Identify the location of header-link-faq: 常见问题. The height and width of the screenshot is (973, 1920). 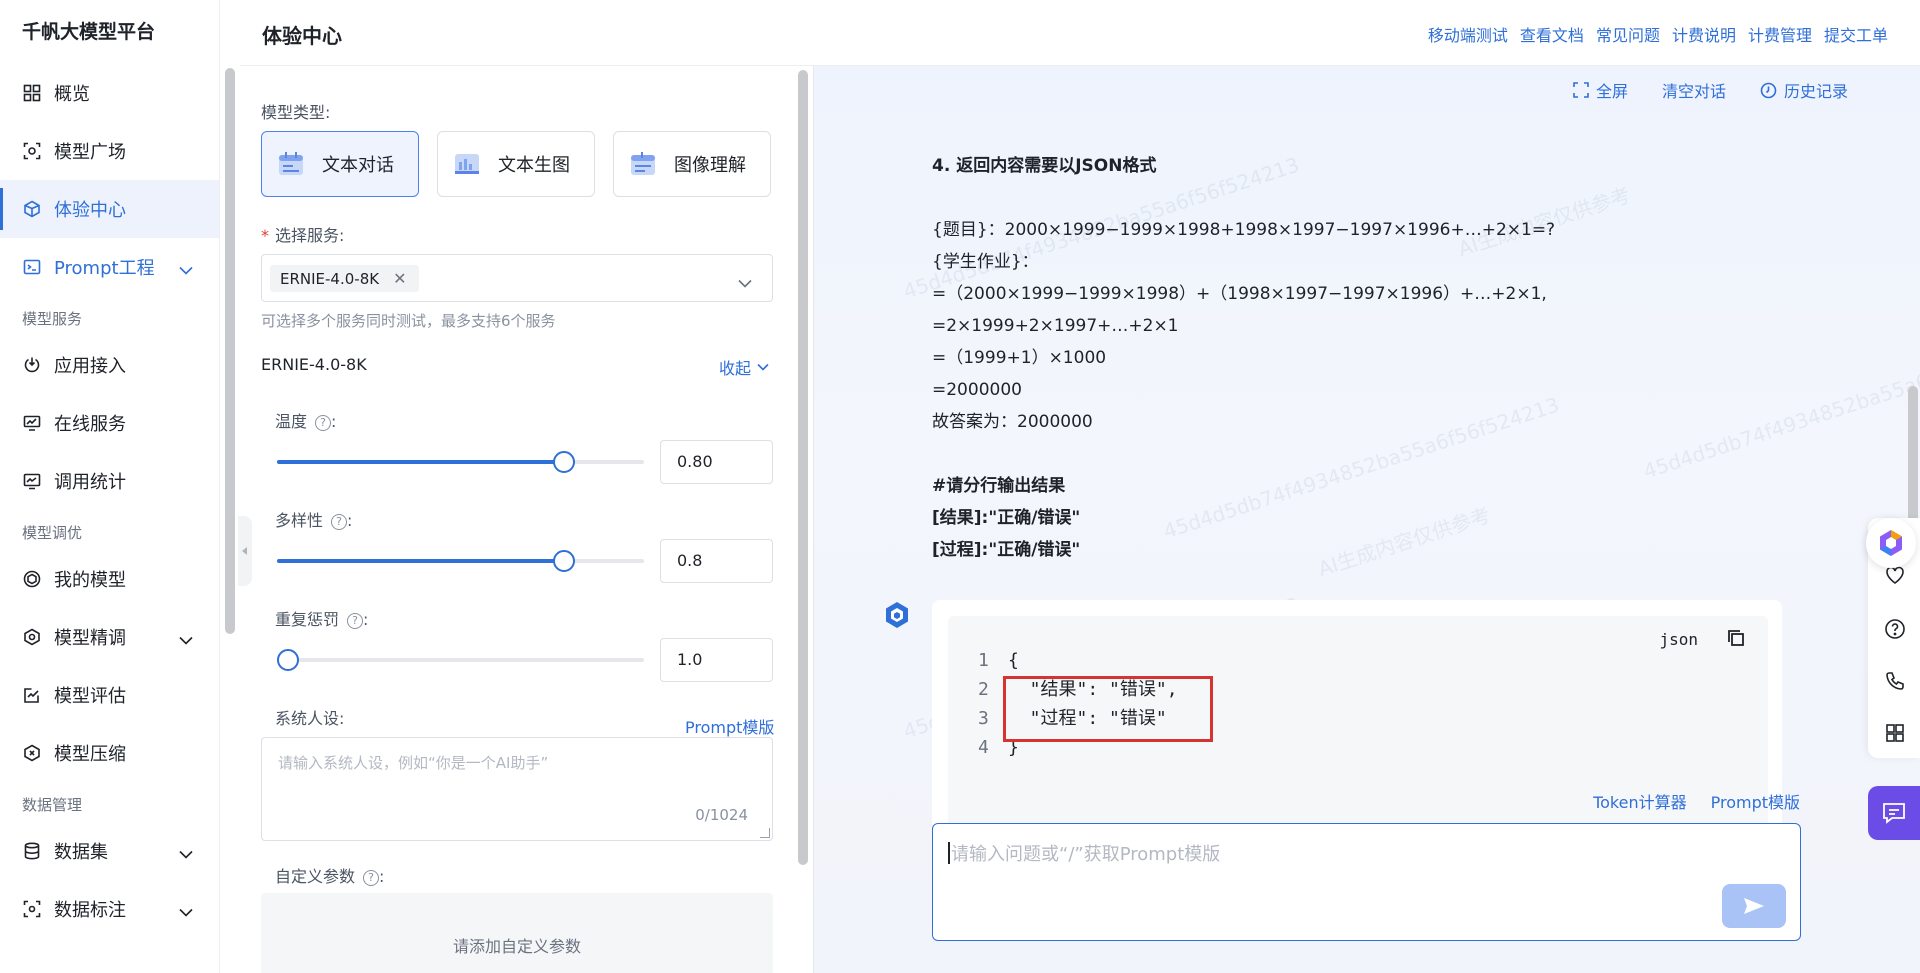
(1628, 34).